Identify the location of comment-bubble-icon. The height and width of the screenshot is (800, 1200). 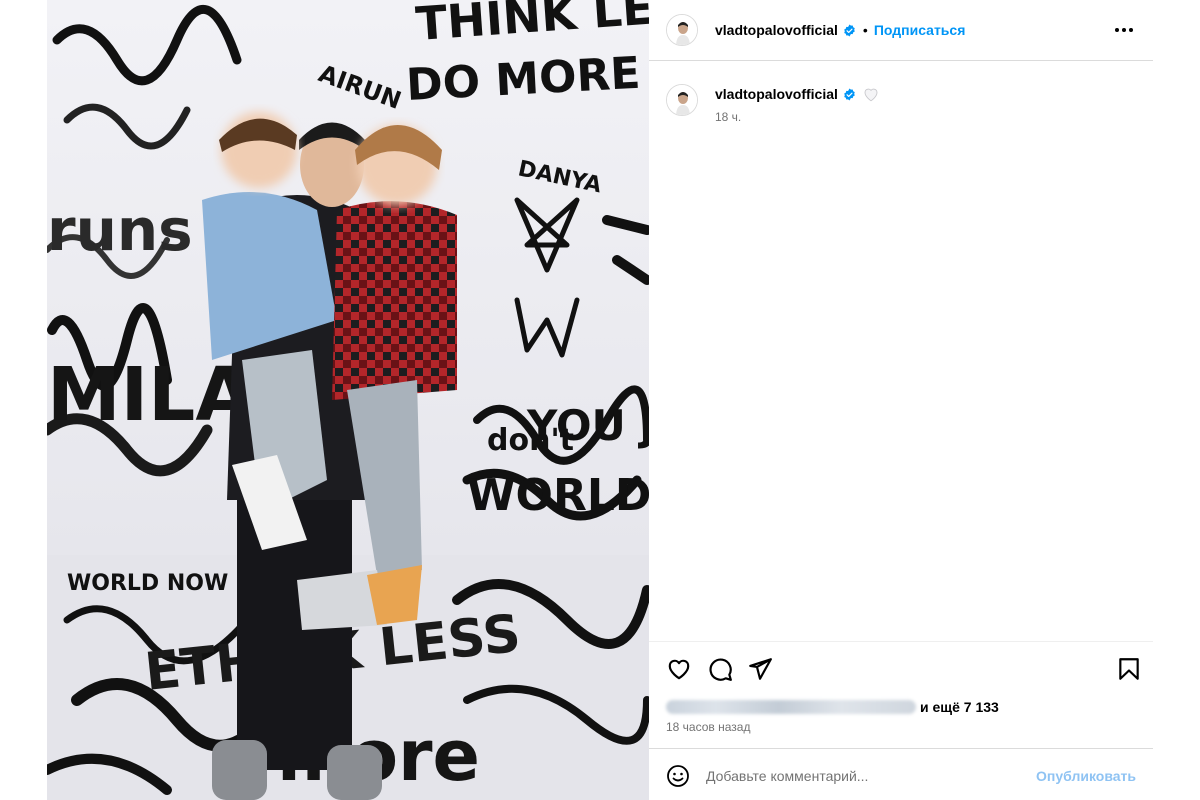
(720, 669).